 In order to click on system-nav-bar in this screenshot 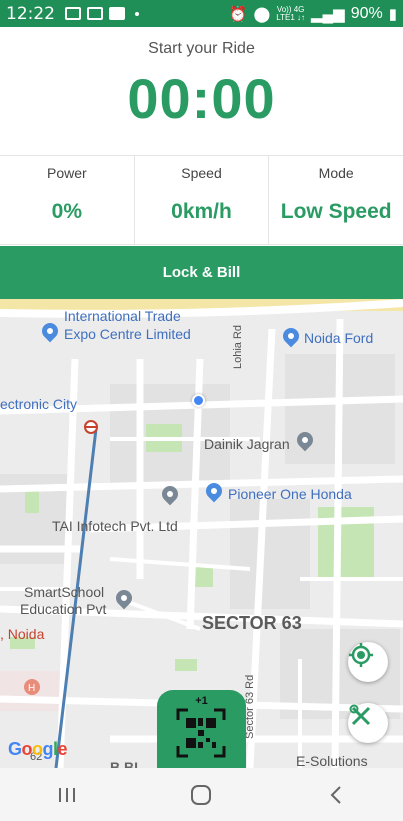, I will do `click(201, 794)`.